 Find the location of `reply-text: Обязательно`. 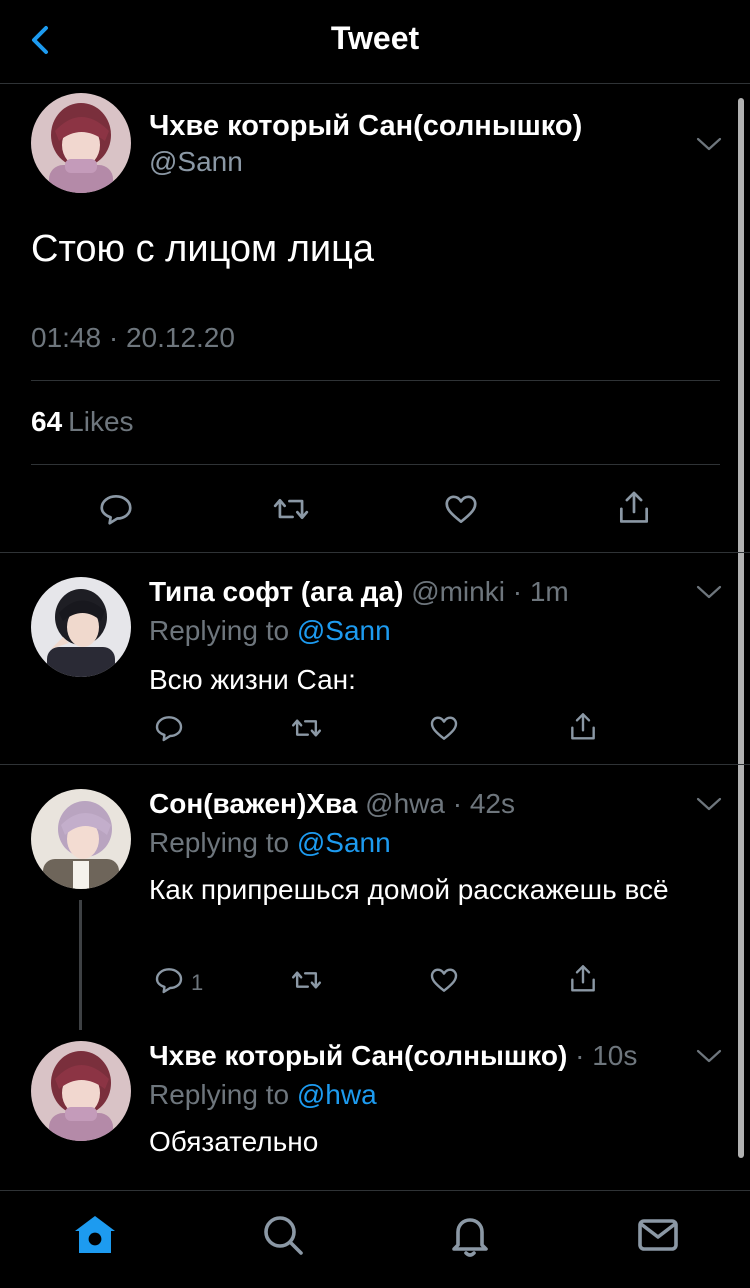

reply-text: Обязательно is located at coordinates (234, 1141).